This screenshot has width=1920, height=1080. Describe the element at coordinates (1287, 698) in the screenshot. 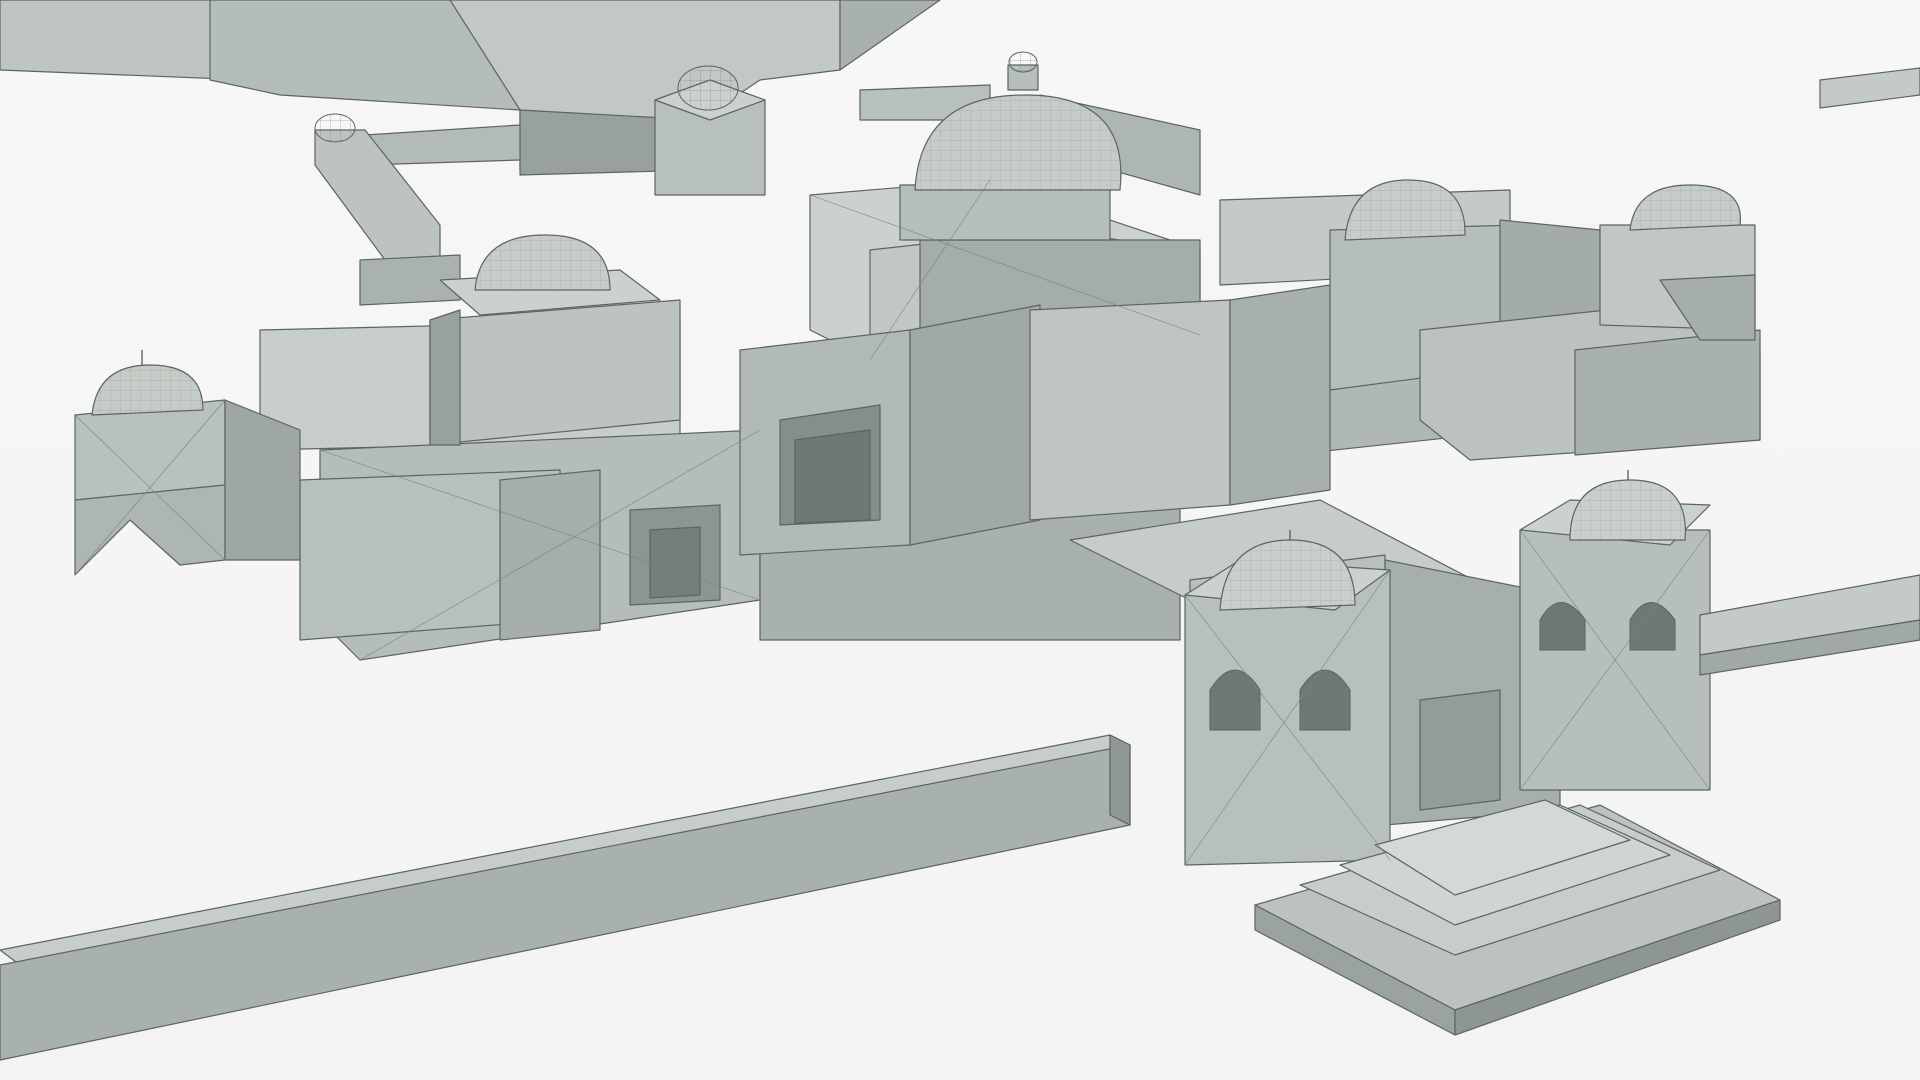

I see `front-left-tower` at that location.